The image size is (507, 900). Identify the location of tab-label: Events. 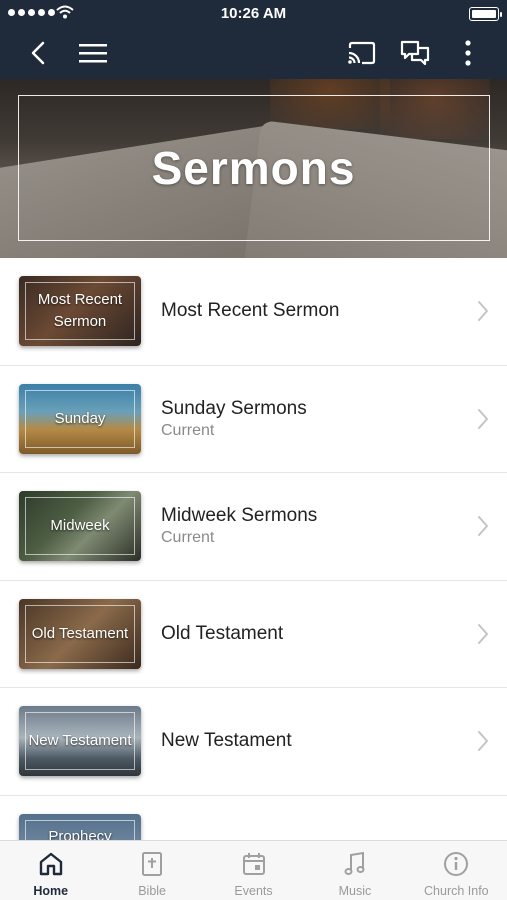
(253, 891).